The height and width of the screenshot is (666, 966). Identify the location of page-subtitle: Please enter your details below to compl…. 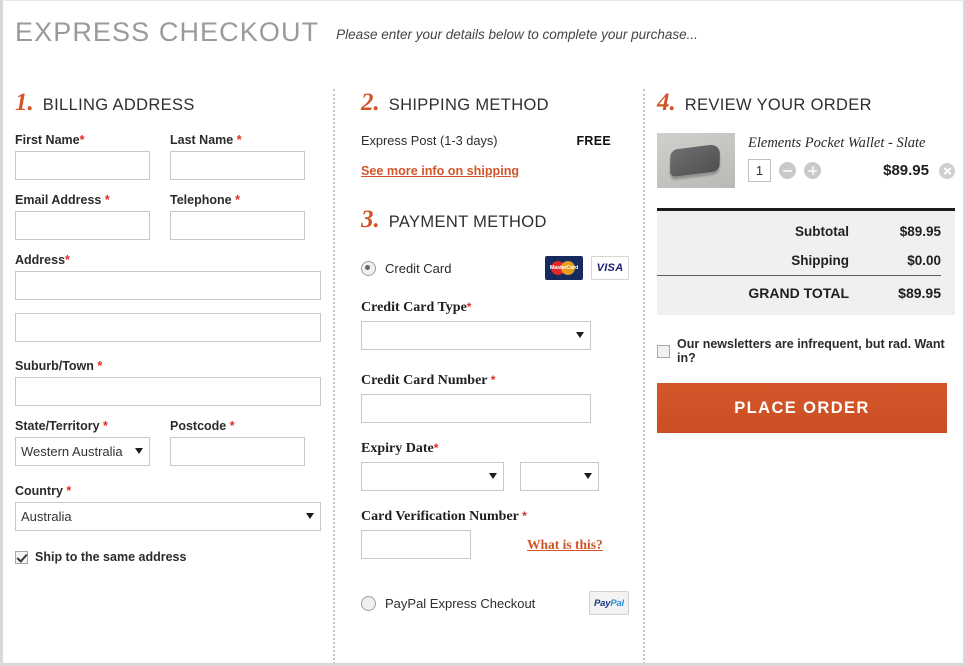
(517, 34).